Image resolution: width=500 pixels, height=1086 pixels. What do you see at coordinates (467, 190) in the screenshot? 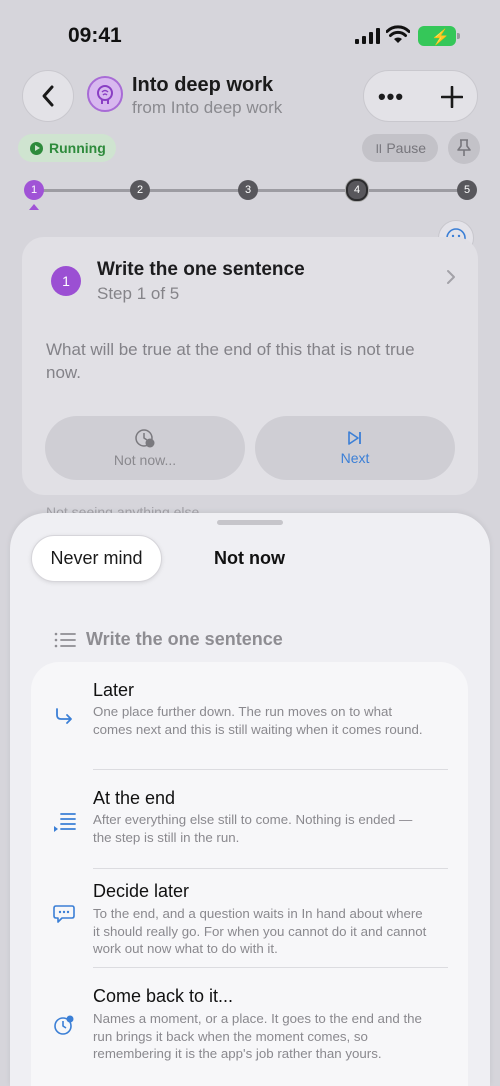
I see `step-dot-5: 5` at bounding box center [467, 190].